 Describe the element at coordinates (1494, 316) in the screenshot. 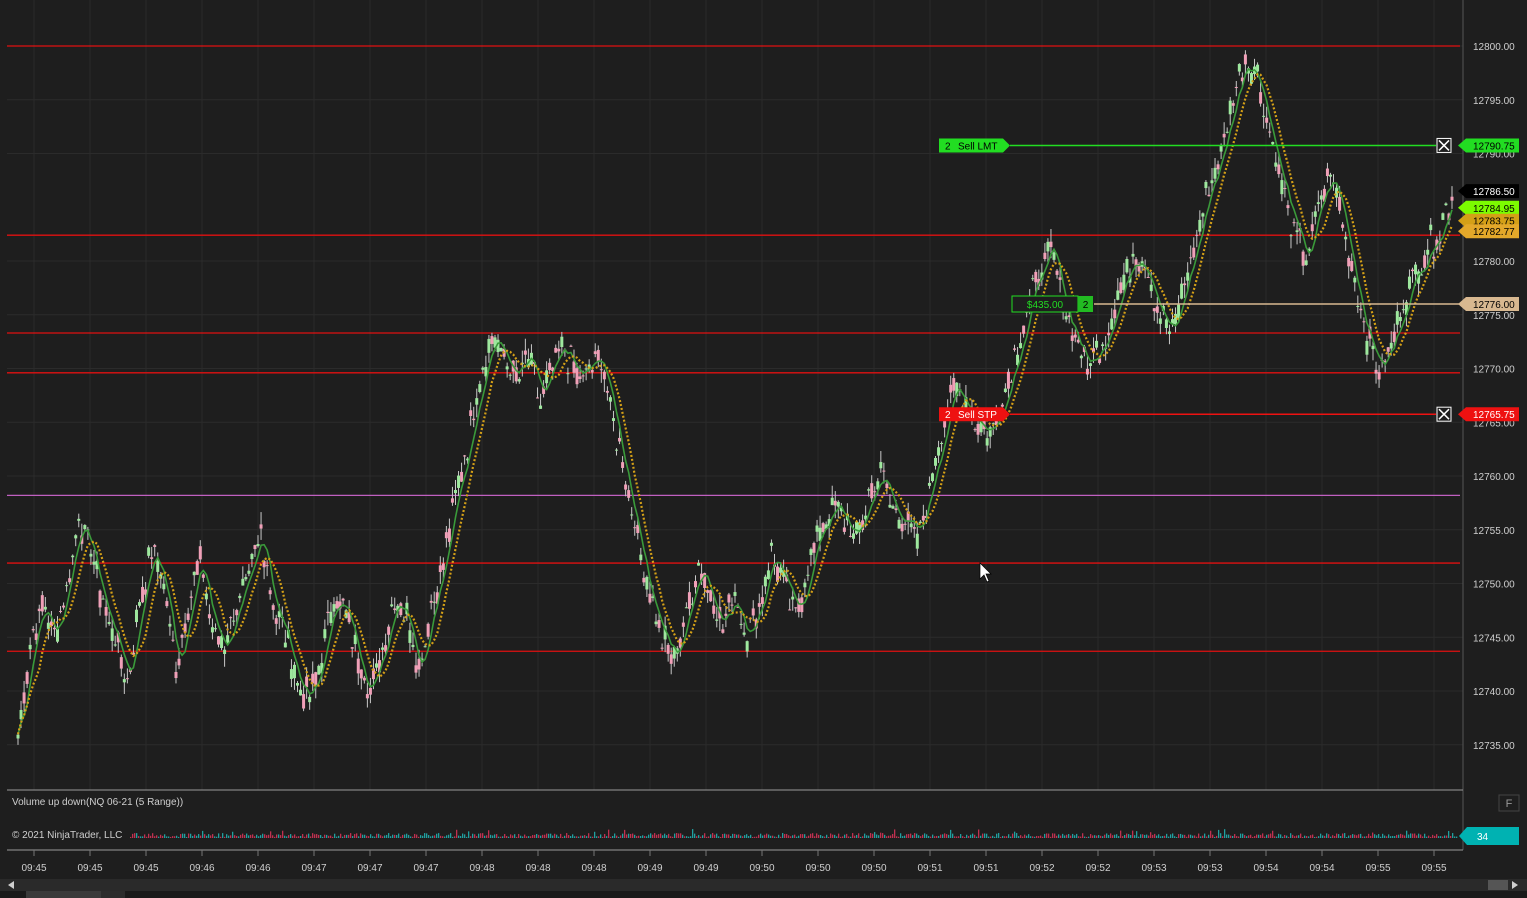

I see `price-tick-label: 12775.00` at that location.